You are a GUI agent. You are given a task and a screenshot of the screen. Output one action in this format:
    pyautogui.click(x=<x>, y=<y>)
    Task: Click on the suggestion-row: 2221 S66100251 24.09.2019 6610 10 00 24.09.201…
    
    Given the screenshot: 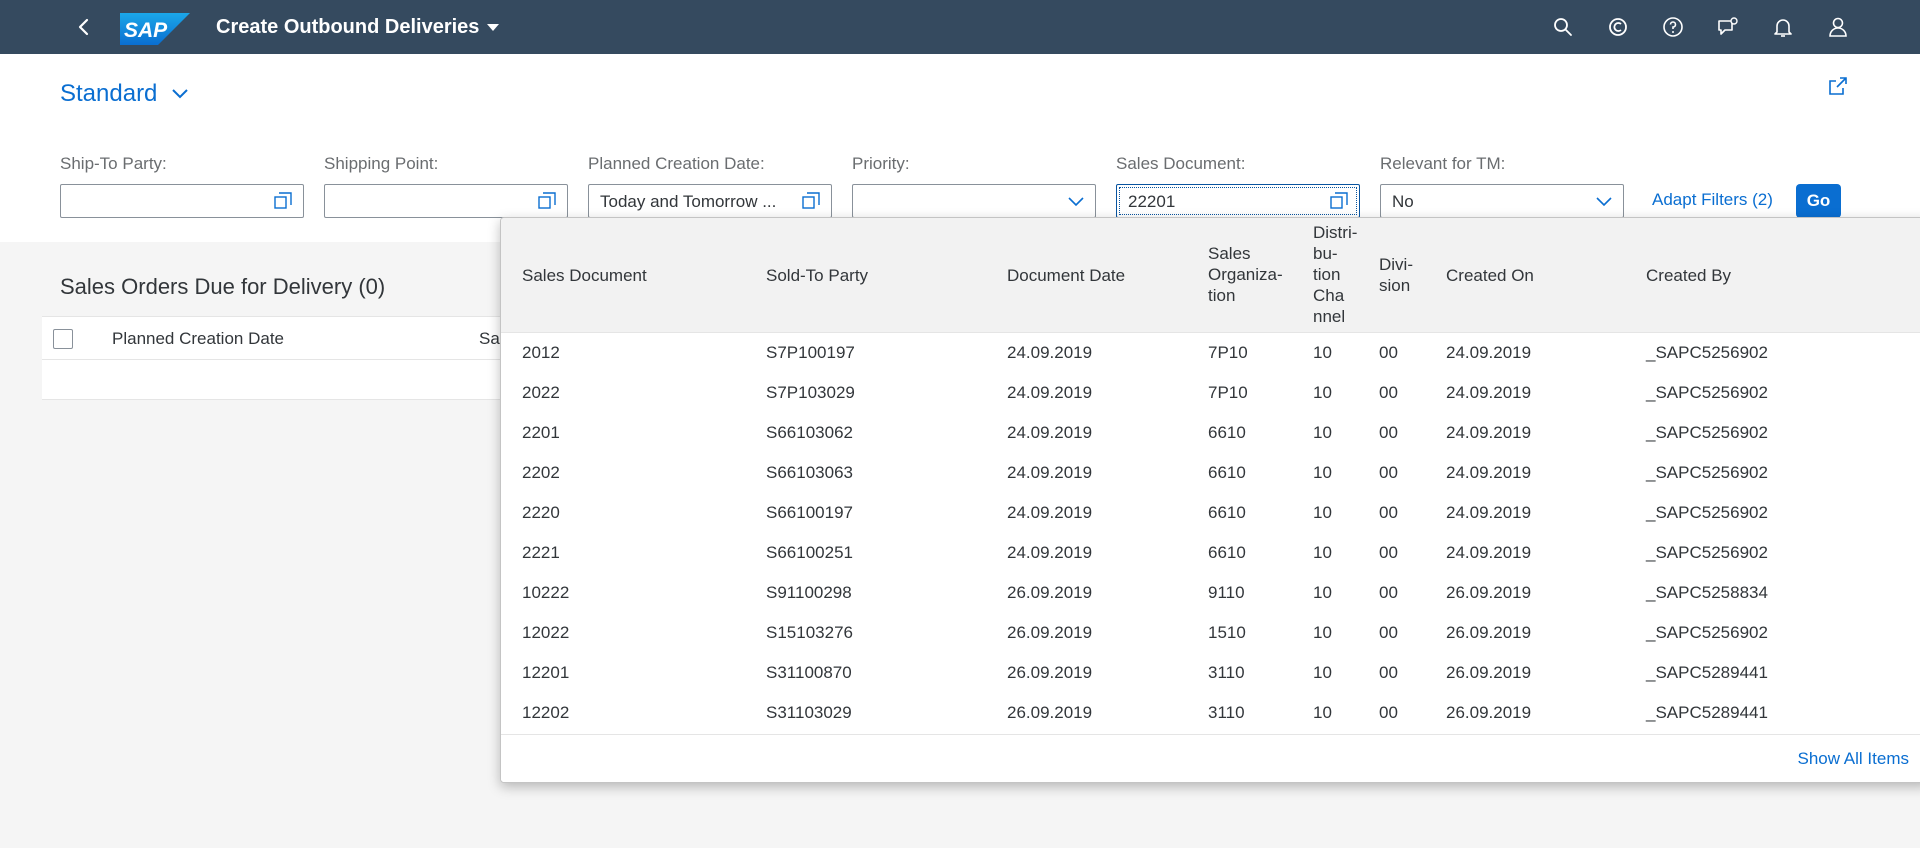 What is the action you would take?
    pyautogui.click(x=1210, y=553)
    